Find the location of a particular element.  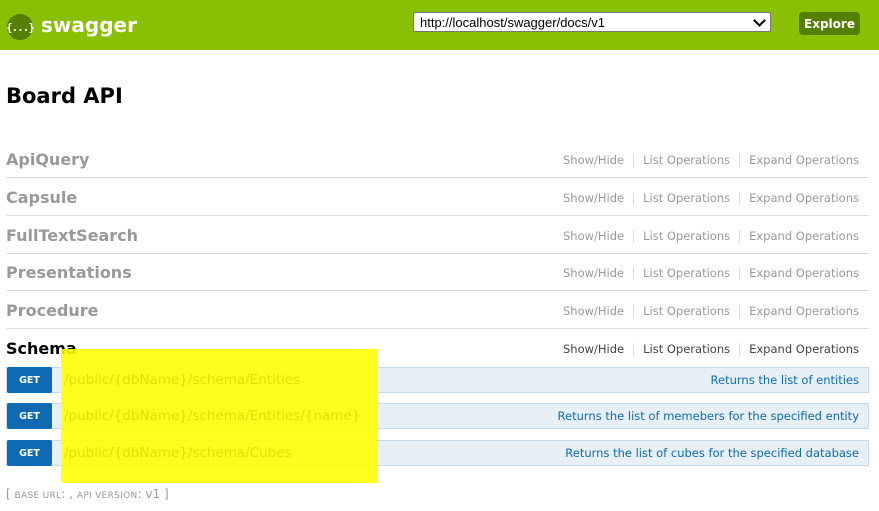

resource-name: ApiQuery is located at coordinates (47, 159).